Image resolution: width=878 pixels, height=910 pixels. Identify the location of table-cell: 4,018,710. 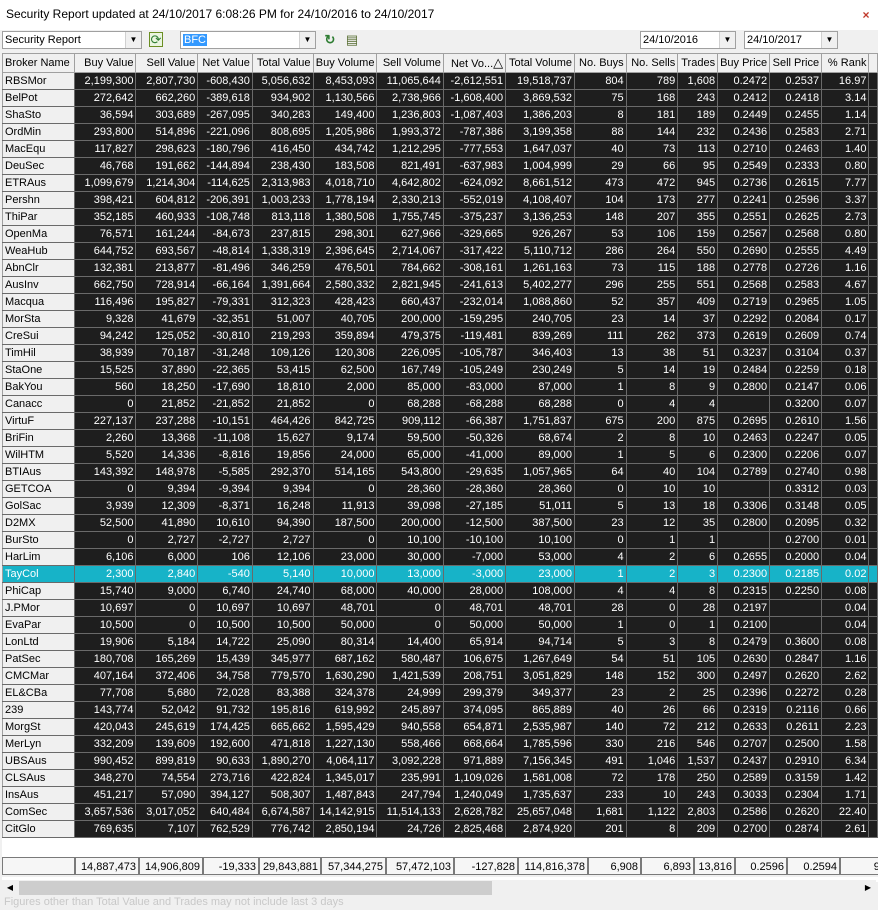
(345, 183).